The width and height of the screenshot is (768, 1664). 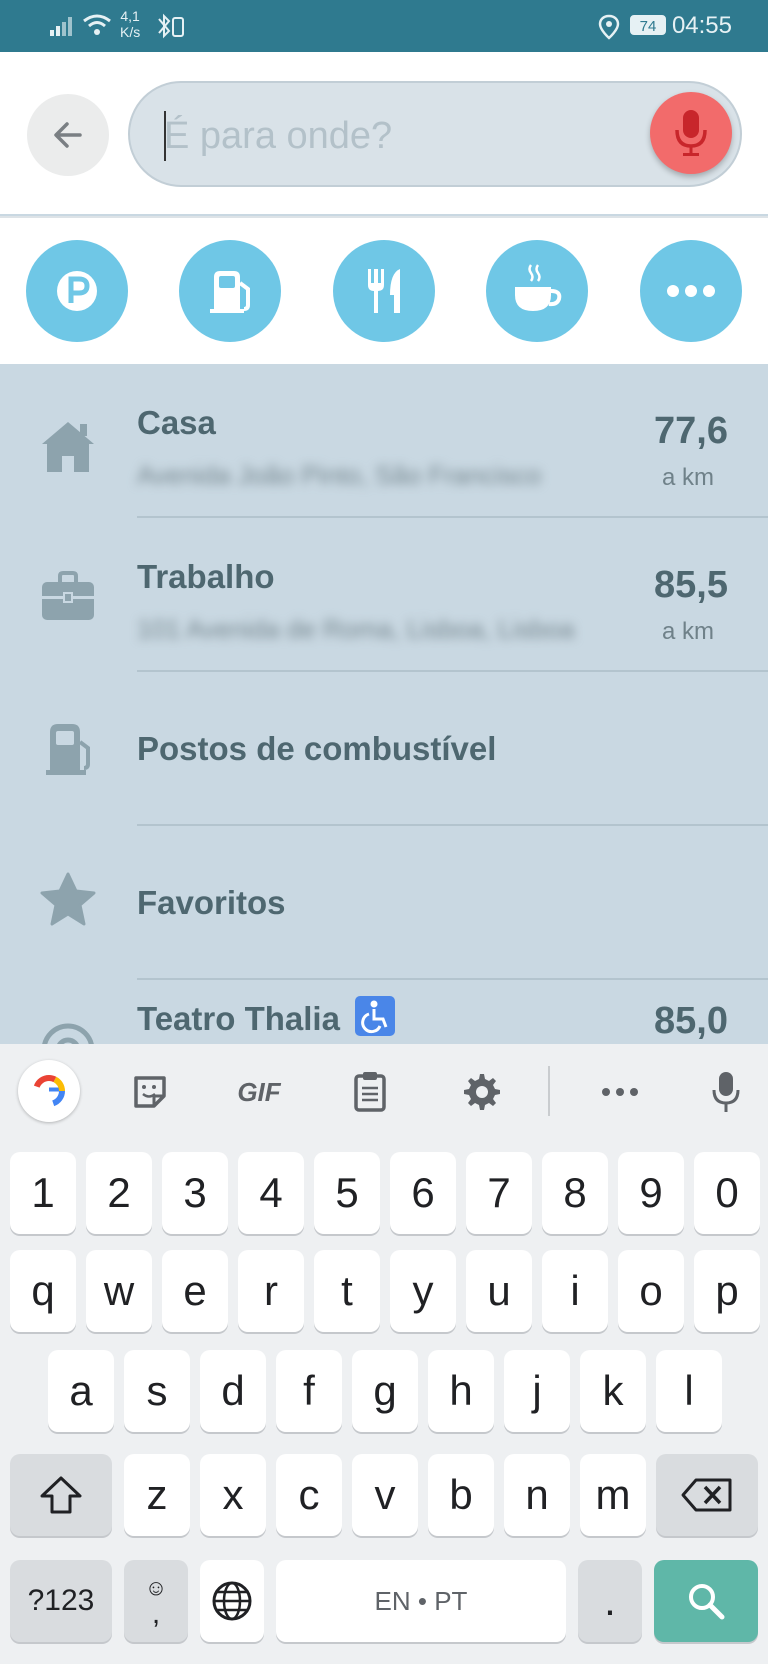 I want to click on toolbar-separator, so click(x=549, y=1091).